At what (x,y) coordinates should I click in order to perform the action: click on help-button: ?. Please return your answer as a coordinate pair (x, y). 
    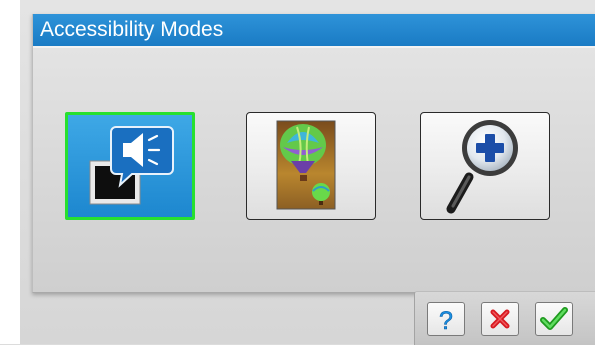
    Looking at the image, I should click on (446, 319).